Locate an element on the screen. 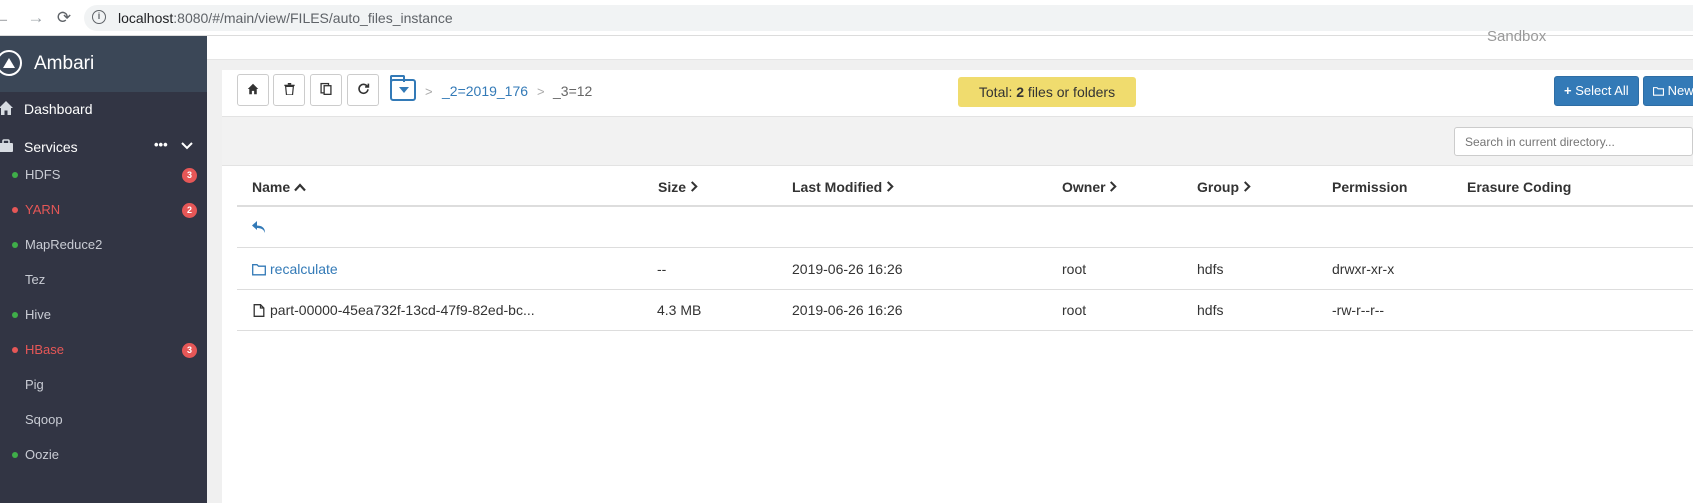 The image size is (1693, 503). main-header is located at coordinates (950, 48).